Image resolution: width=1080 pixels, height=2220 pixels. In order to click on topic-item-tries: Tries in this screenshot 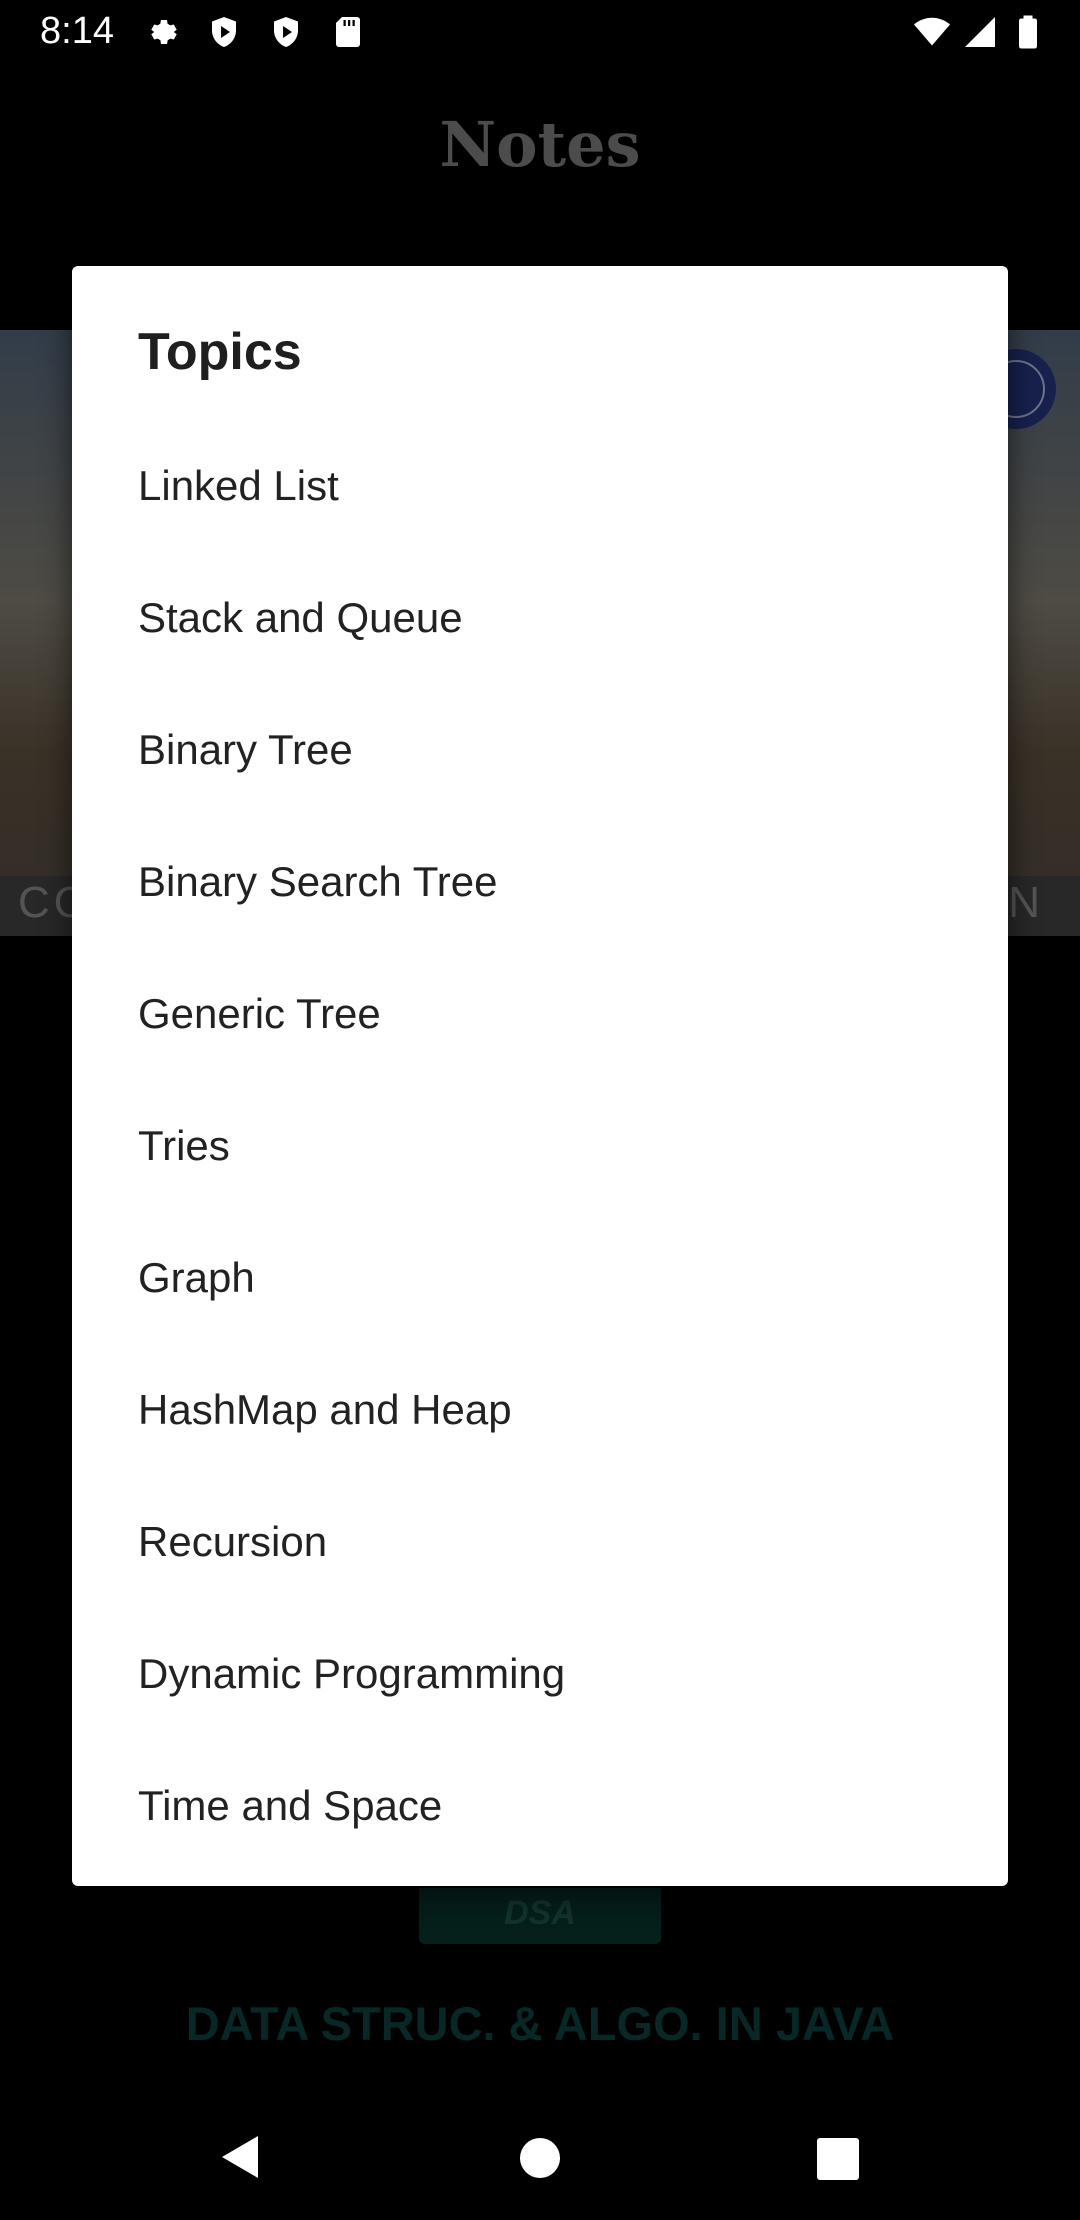, I will do `click(540, 1146)`.